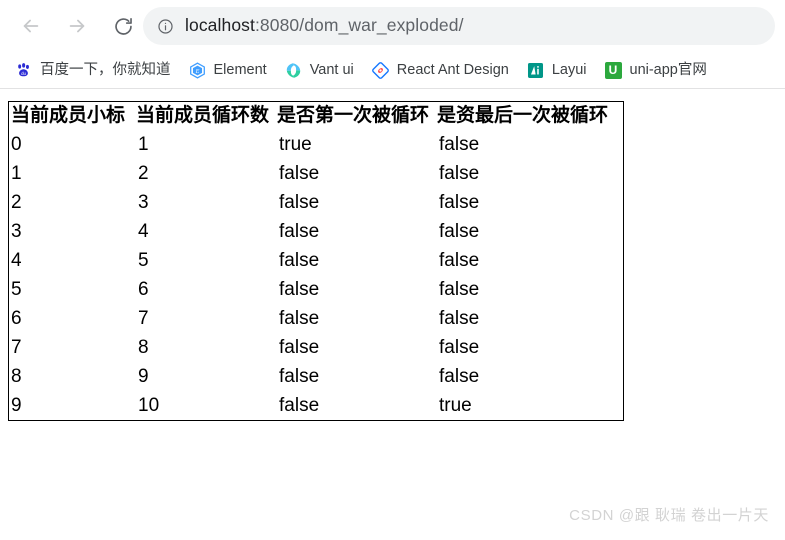 The image size is (785, 540). I want to click on table-row: 7 8 false false, so click(316, 347).